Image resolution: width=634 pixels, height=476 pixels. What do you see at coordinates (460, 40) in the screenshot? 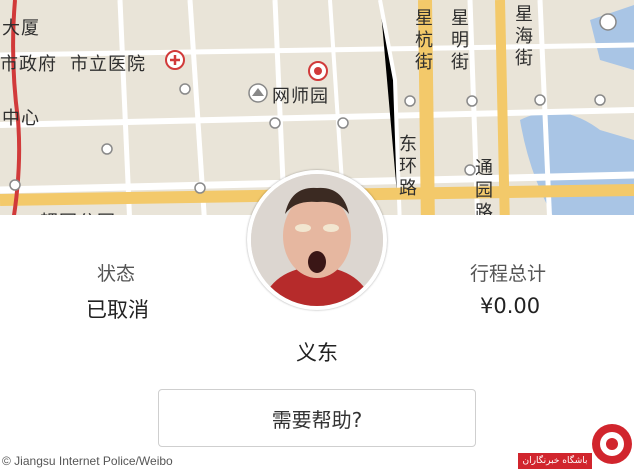
I see `map-label-xingming: 星明街` at bounding box center [460, 40].